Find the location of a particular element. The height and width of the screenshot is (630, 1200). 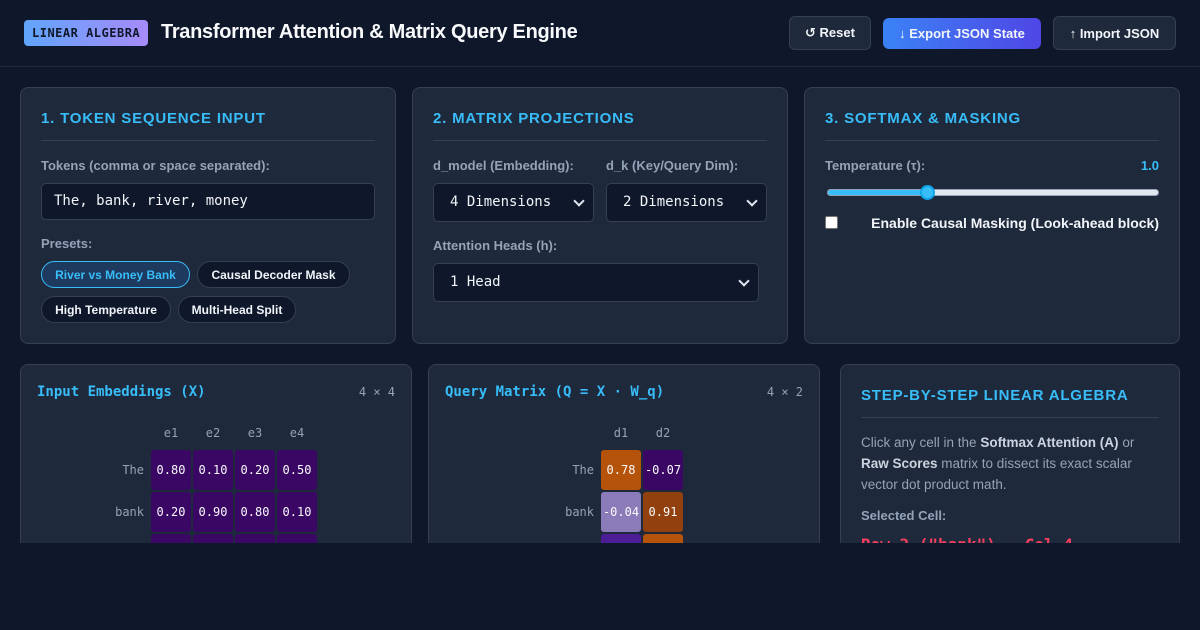

temperature-value: 1.0 is located at coordinates (1149, 165).